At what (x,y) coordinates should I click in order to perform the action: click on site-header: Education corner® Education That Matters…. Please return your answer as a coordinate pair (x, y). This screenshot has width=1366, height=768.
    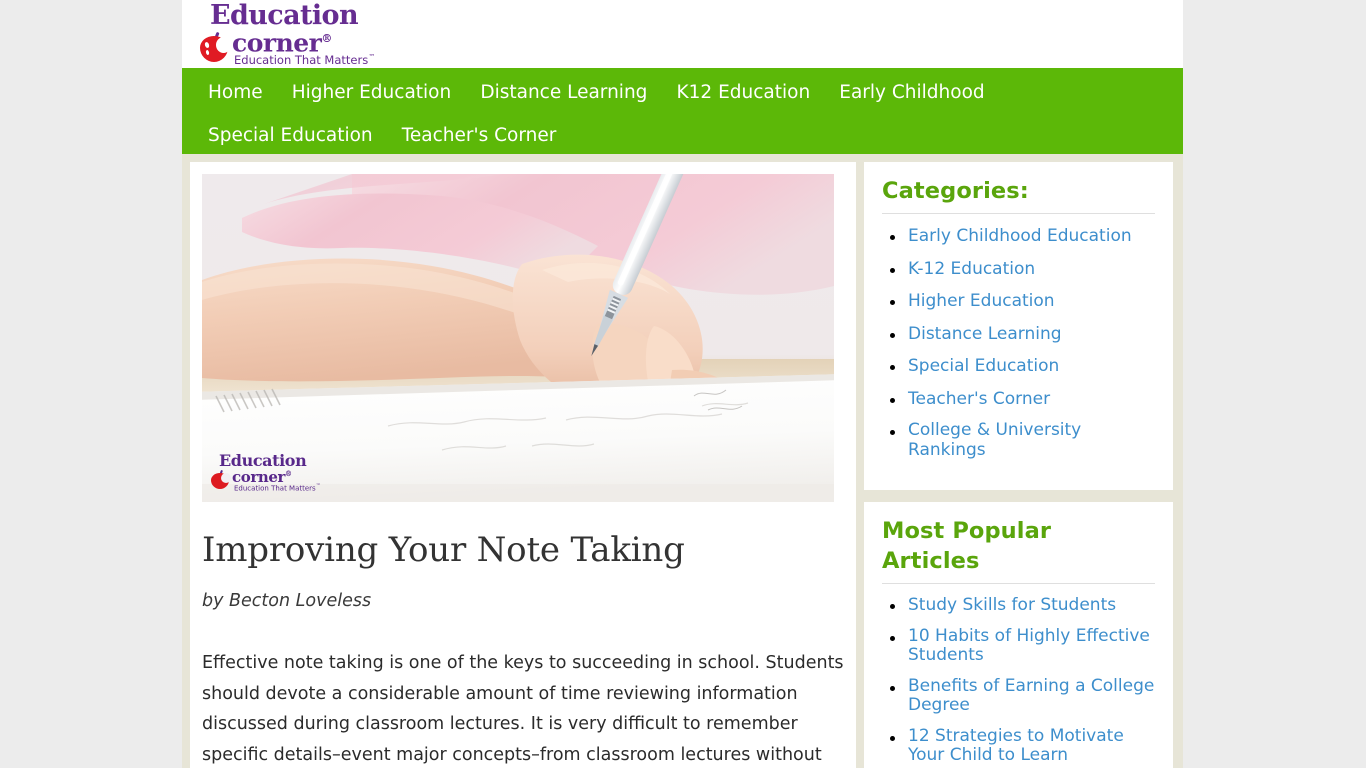
    Looking at the image, I should click on (682, 34).